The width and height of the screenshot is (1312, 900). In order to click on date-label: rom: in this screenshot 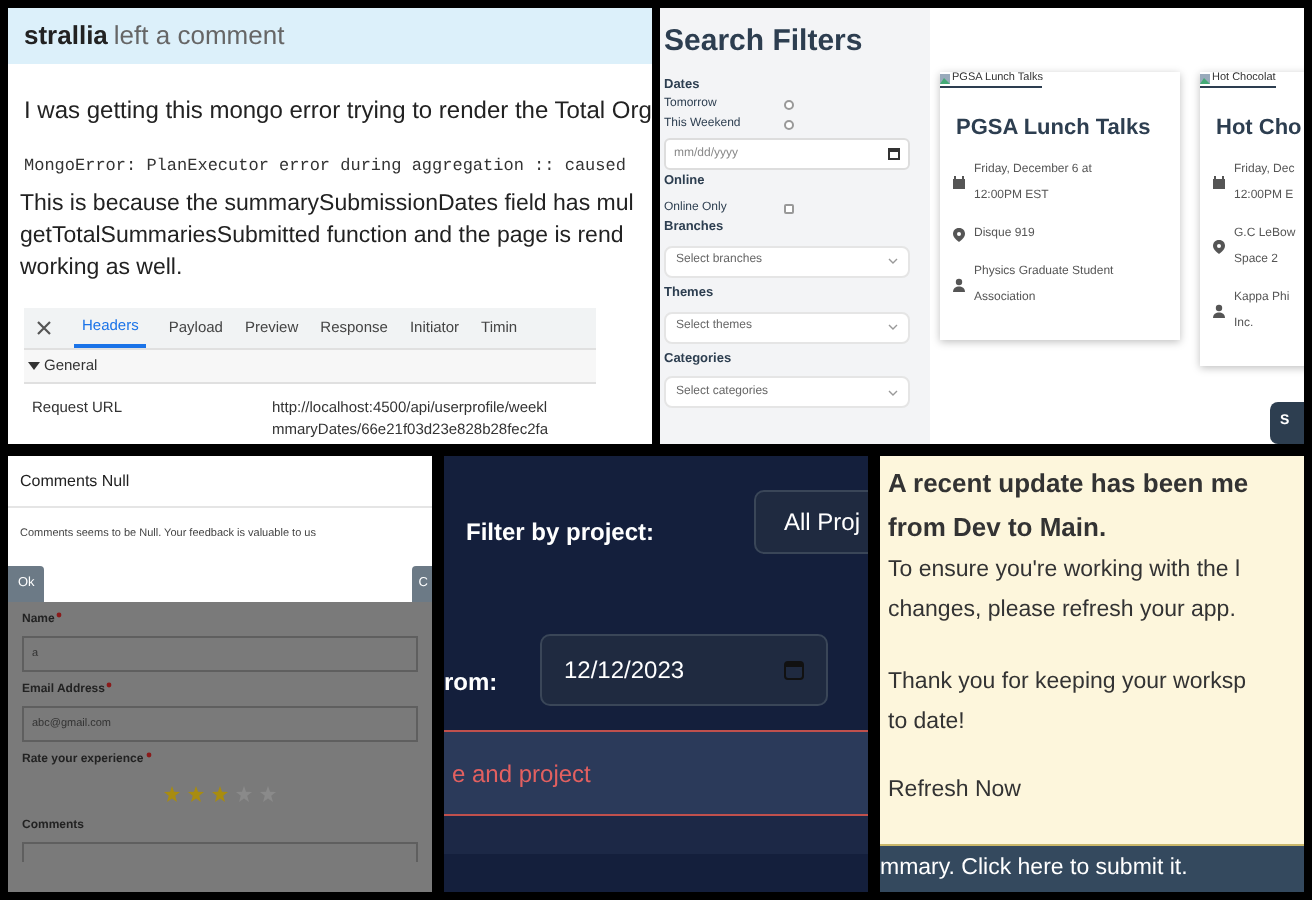, I will do `click(471, 683)`.